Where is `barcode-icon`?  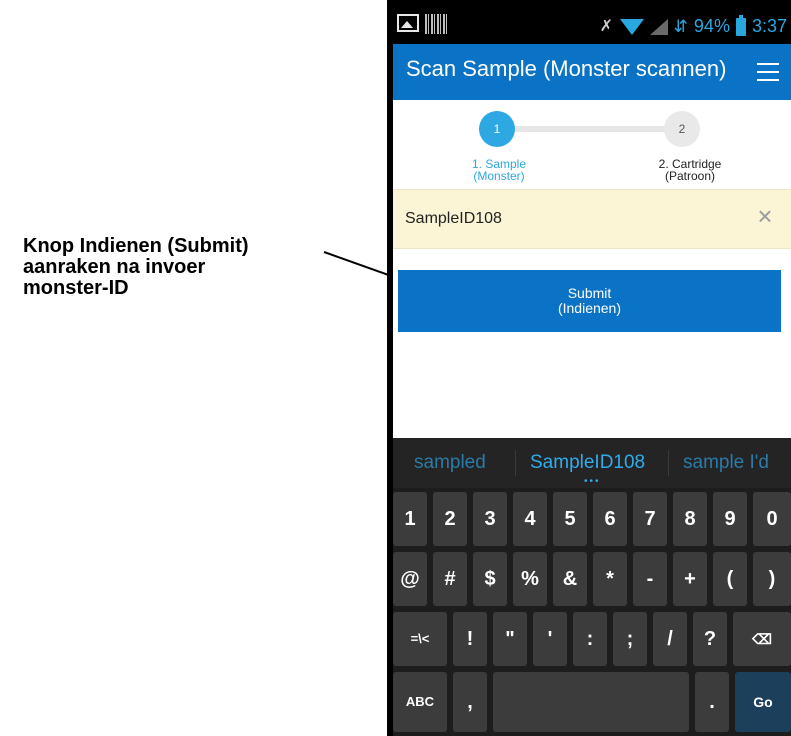
barcode-icon is located at coordinates (436, 24).